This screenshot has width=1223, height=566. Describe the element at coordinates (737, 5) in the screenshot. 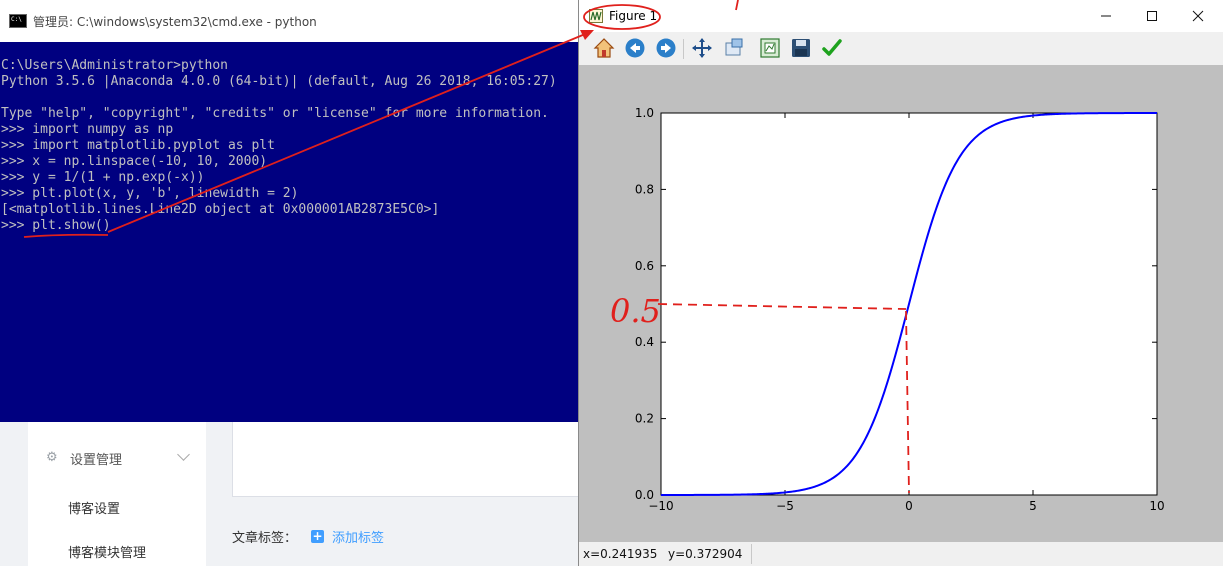

I see `red-mark` at that location.